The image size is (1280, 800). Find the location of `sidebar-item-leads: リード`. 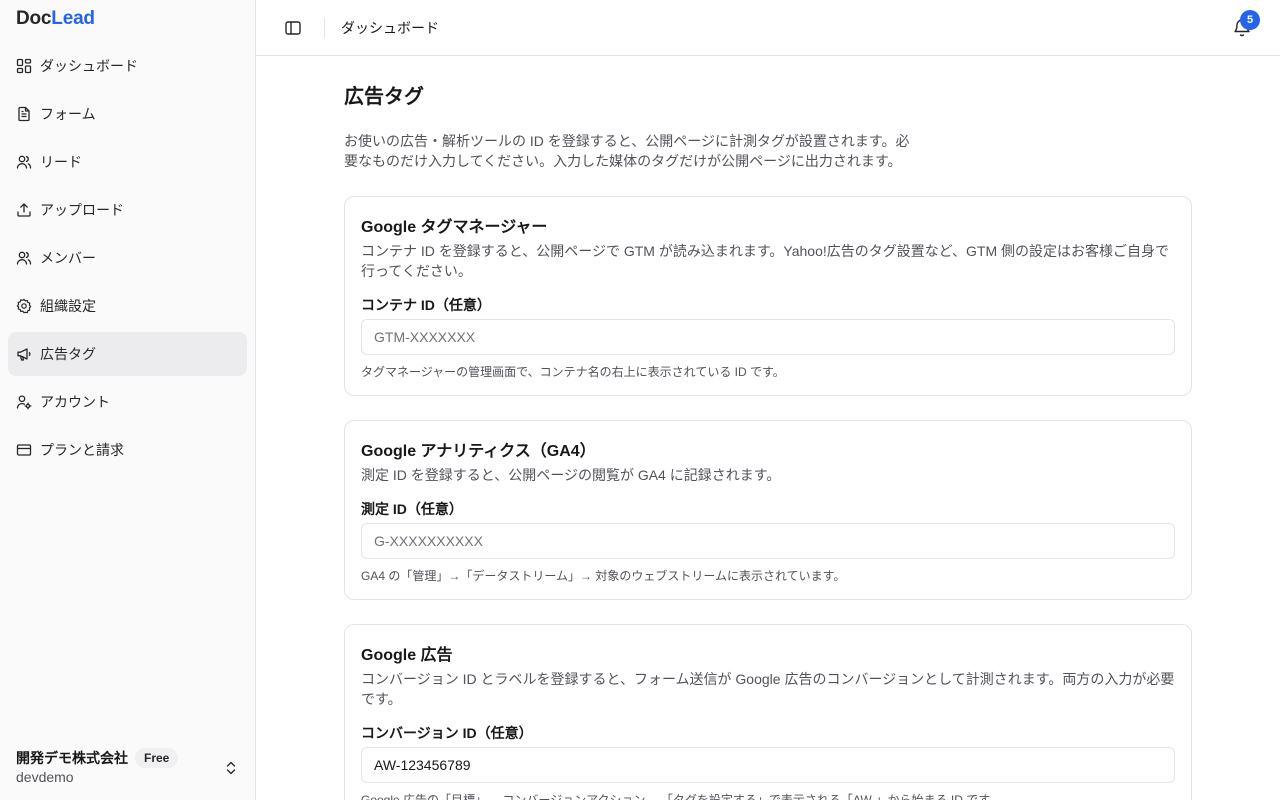

sidebar-item-leads: リード is located at coordinates (127, 162).